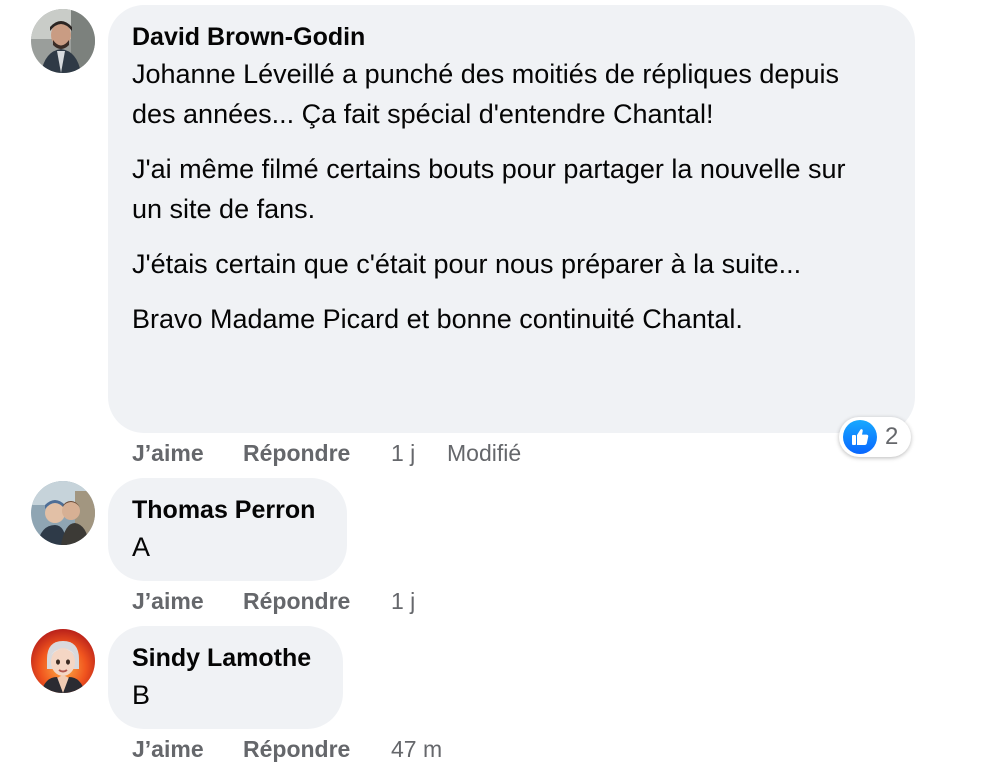  Describe the element at coordinates (223, 510) in the screenshot. I see `comment-author: Thomas Perron` at that location.